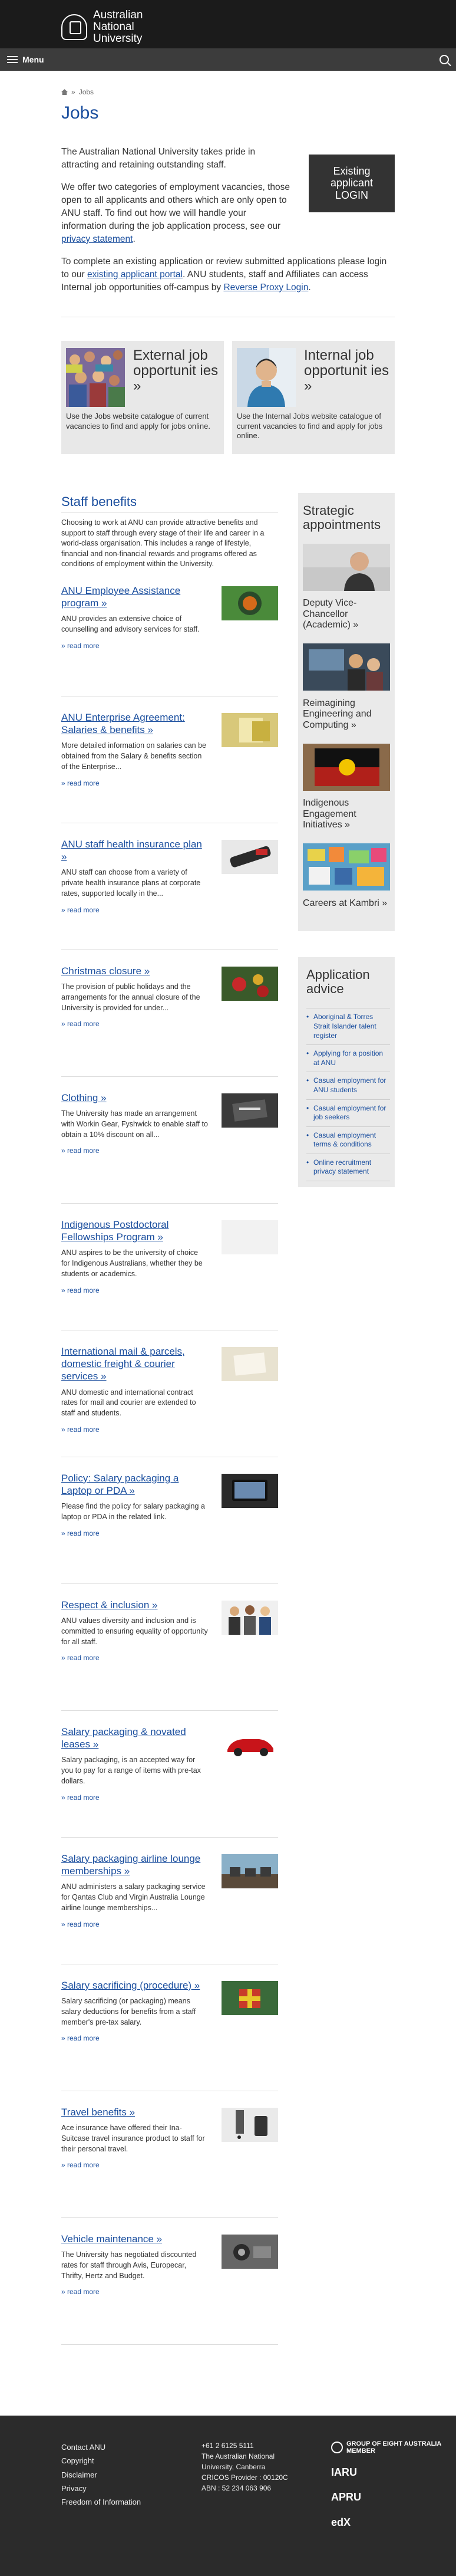 The width and height of the screenshot is (456, 2576). What do you see at coordinates (338, 982) in the screenshot?
I see `application-advice-heading: Application advice` at bounding box center [338, 982].